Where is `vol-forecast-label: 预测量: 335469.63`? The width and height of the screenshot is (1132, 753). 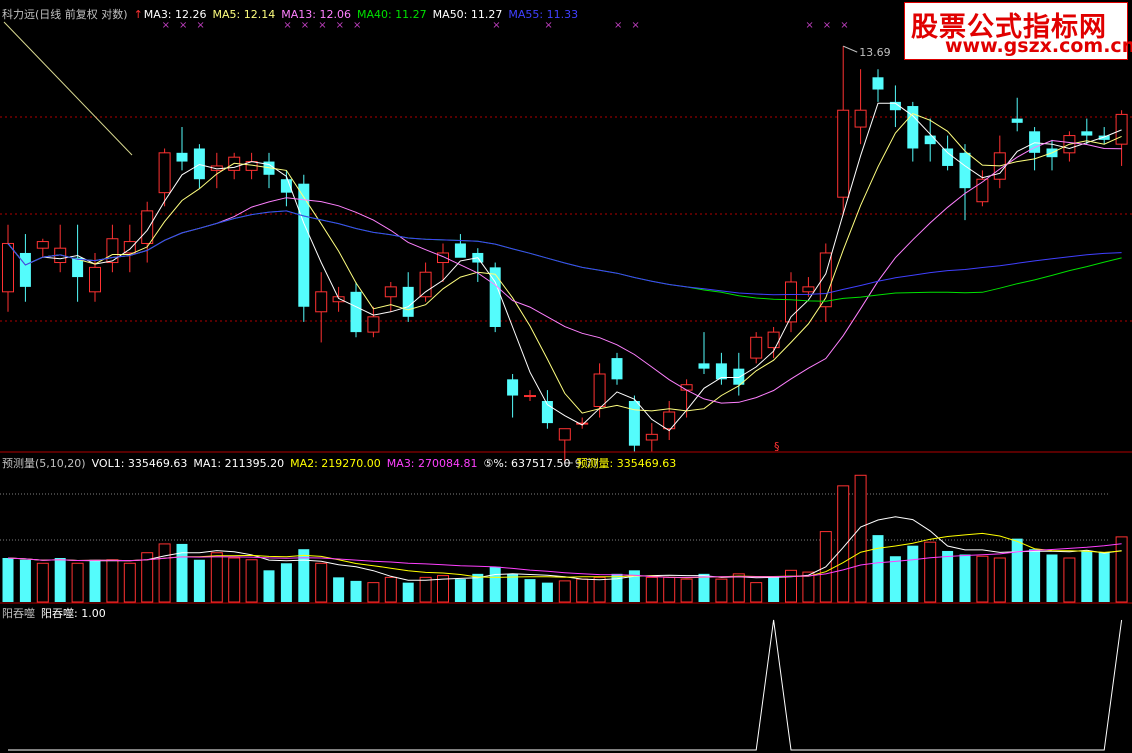
vol-forecast-label: 预测量: 335469.63 is located at coordinates (626, 463).